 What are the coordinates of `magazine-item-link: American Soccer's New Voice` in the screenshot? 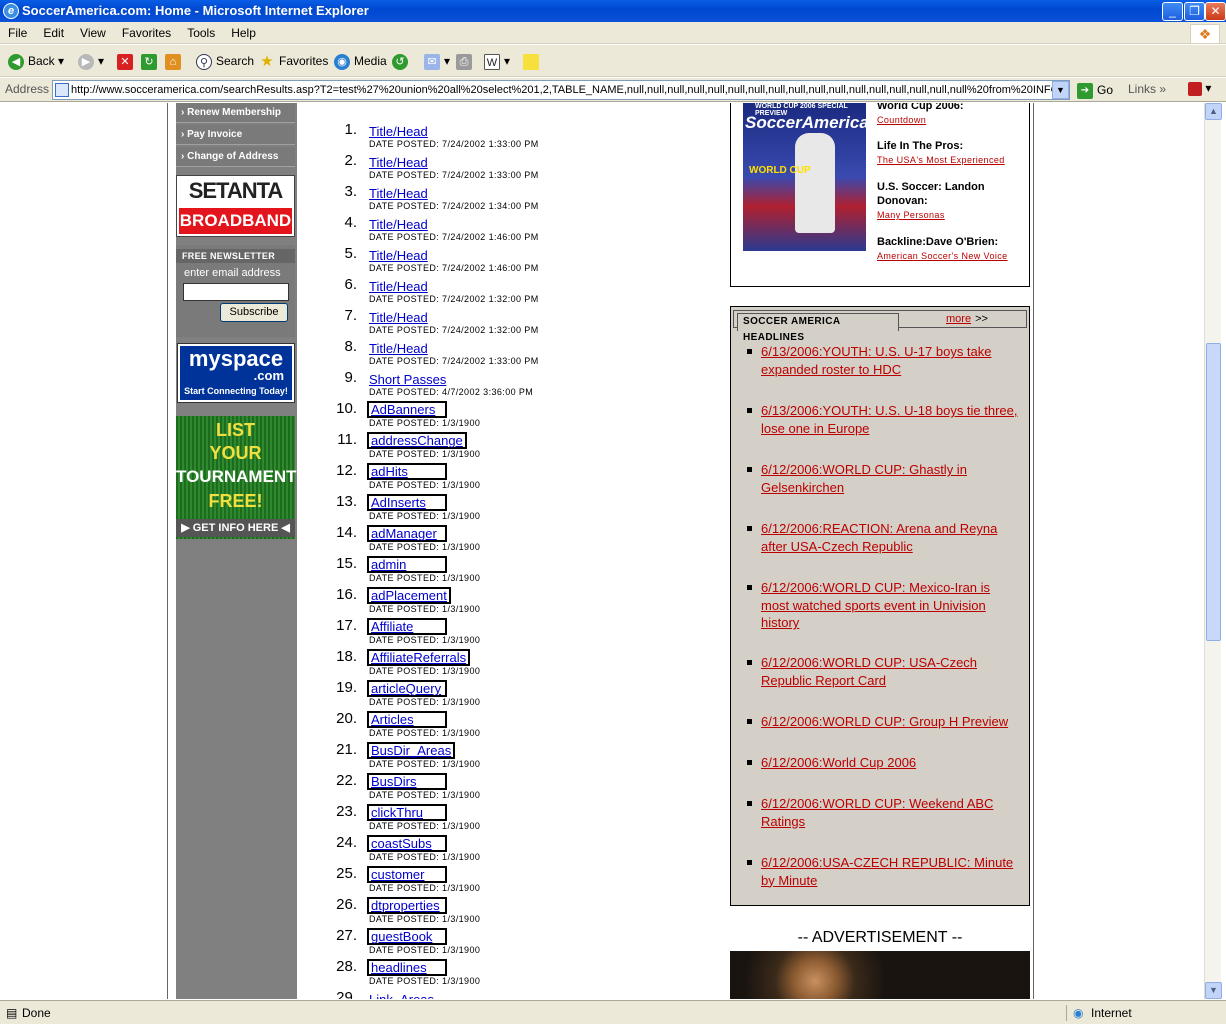 It's located at (952, 256).